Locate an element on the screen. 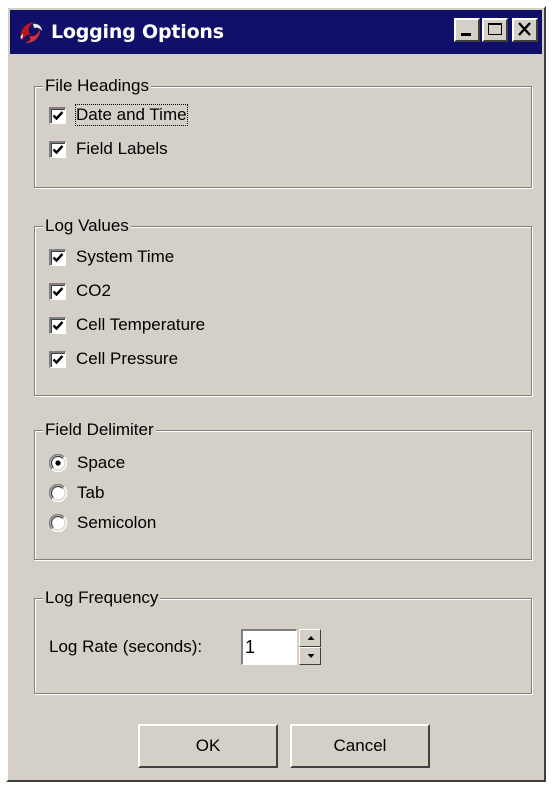  system-time-checkbox is located at coordinates (57, 257).